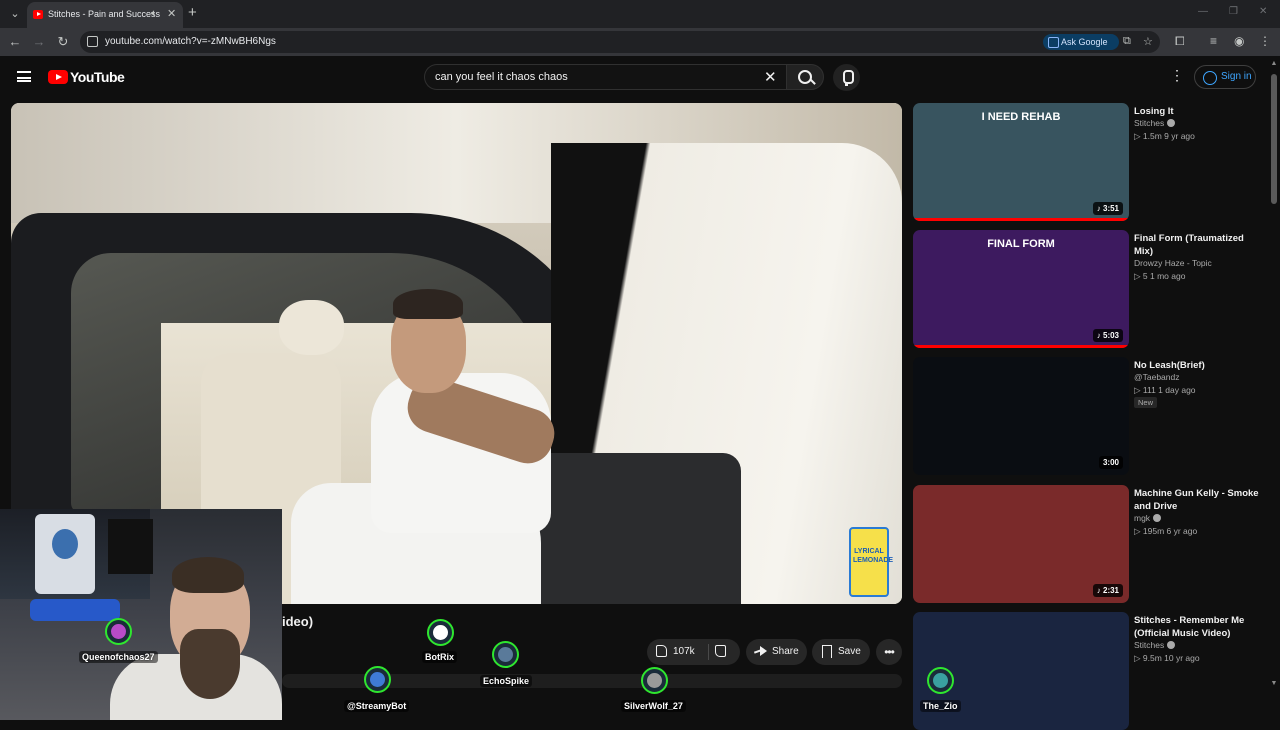 This screenshot has width=1280, height=730. What do you see at coordinates (1107, 590) in the screenshot?
I see `duration-badge: ♪ 2:31` at bounding box center [1107, 590].